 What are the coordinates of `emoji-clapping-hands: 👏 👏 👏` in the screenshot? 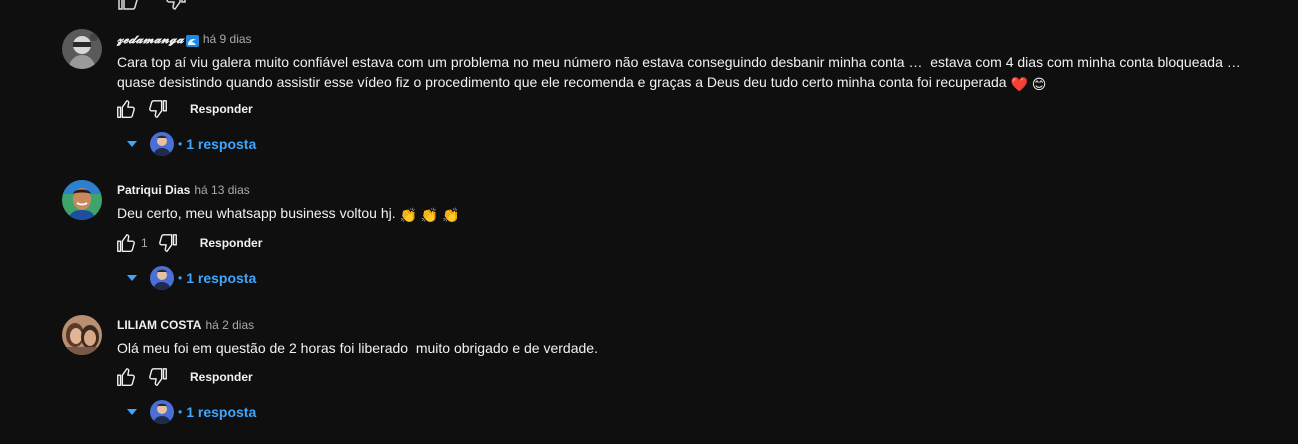 It's located at (429, 215).